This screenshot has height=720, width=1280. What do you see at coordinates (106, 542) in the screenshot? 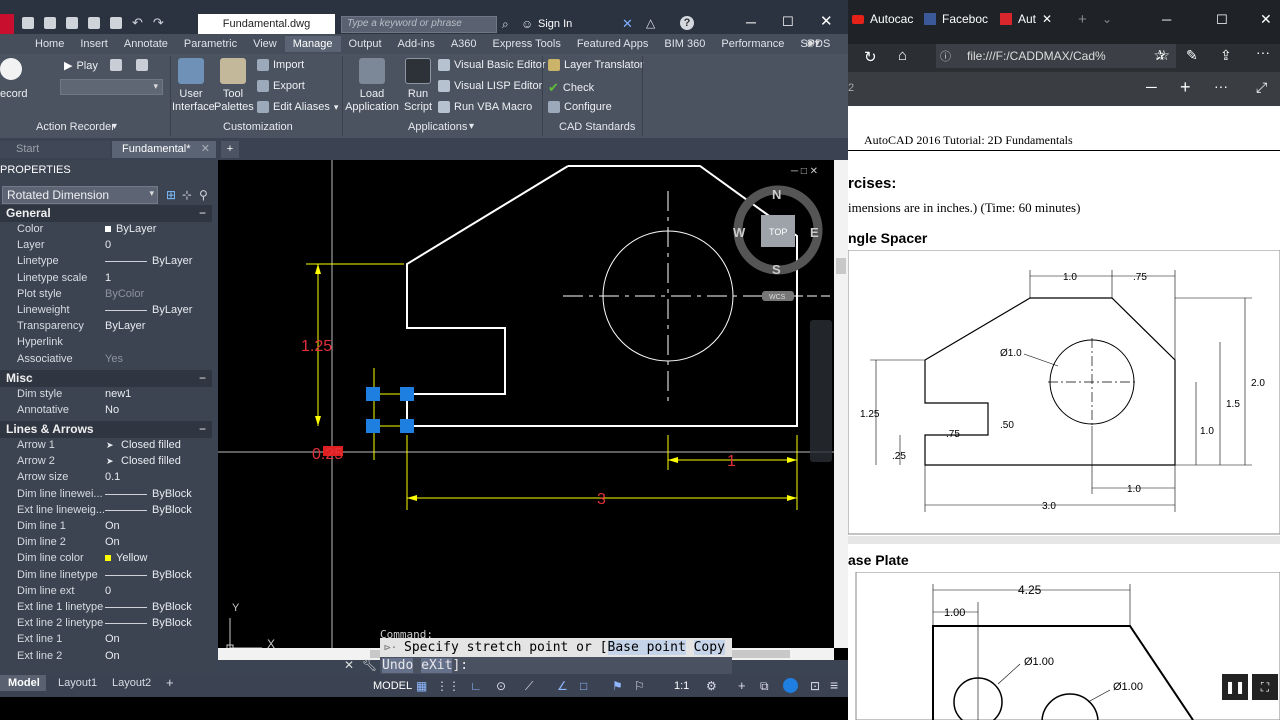
I see `property-row: Dim line 2 On` at bounding box center [106, 542].